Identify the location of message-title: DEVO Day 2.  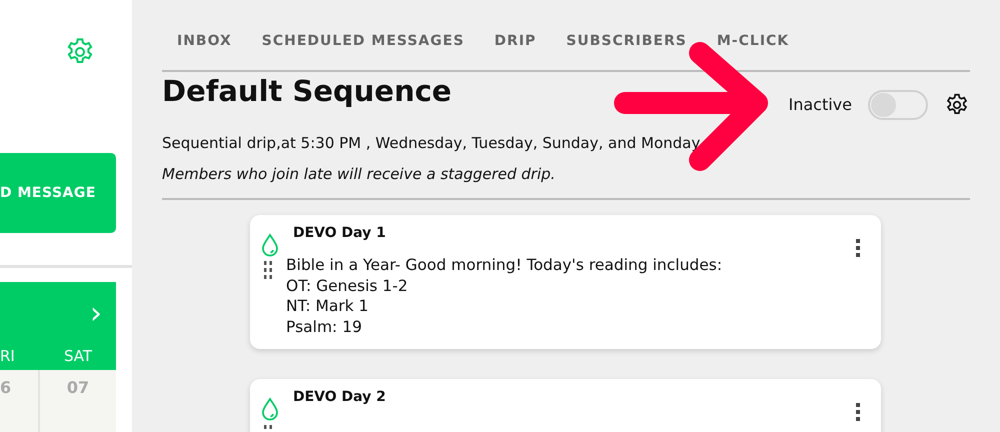
(339, 397).